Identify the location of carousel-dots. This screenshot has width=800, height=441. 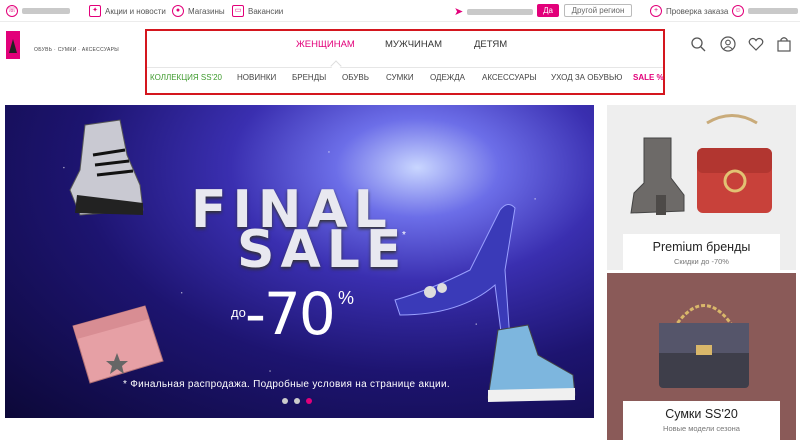
(297, 401).